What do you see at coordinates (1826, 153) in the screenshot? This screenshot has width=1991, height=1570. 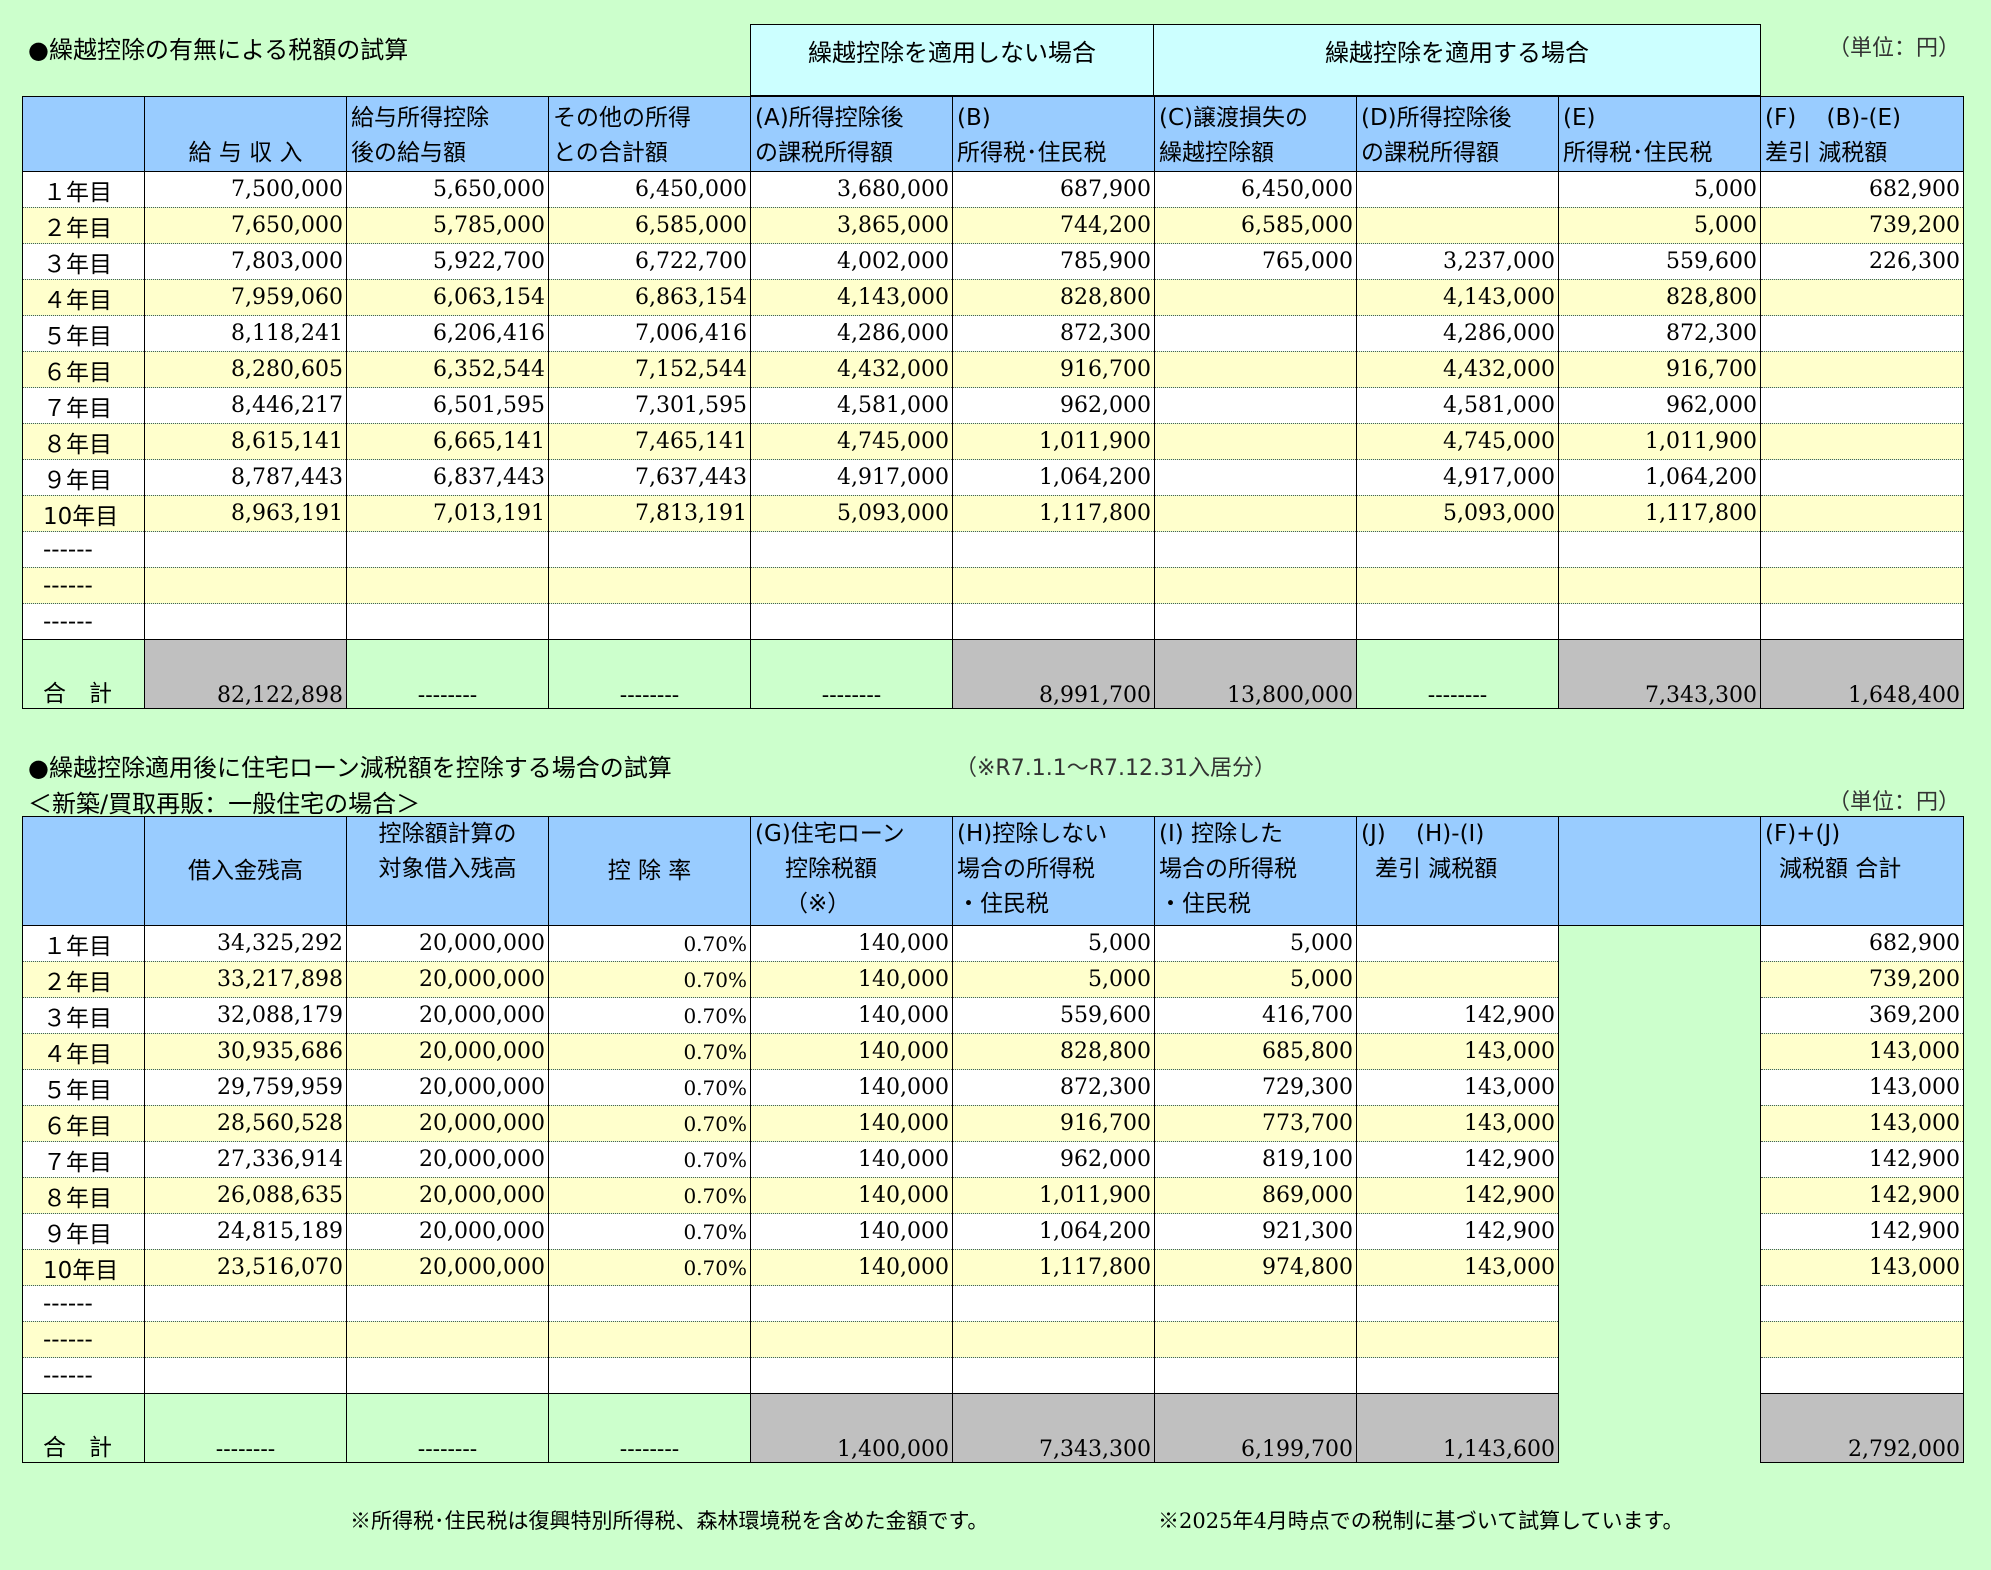 I see `column-header-line: 差引 減税額` at bounding box center [1826, 153].